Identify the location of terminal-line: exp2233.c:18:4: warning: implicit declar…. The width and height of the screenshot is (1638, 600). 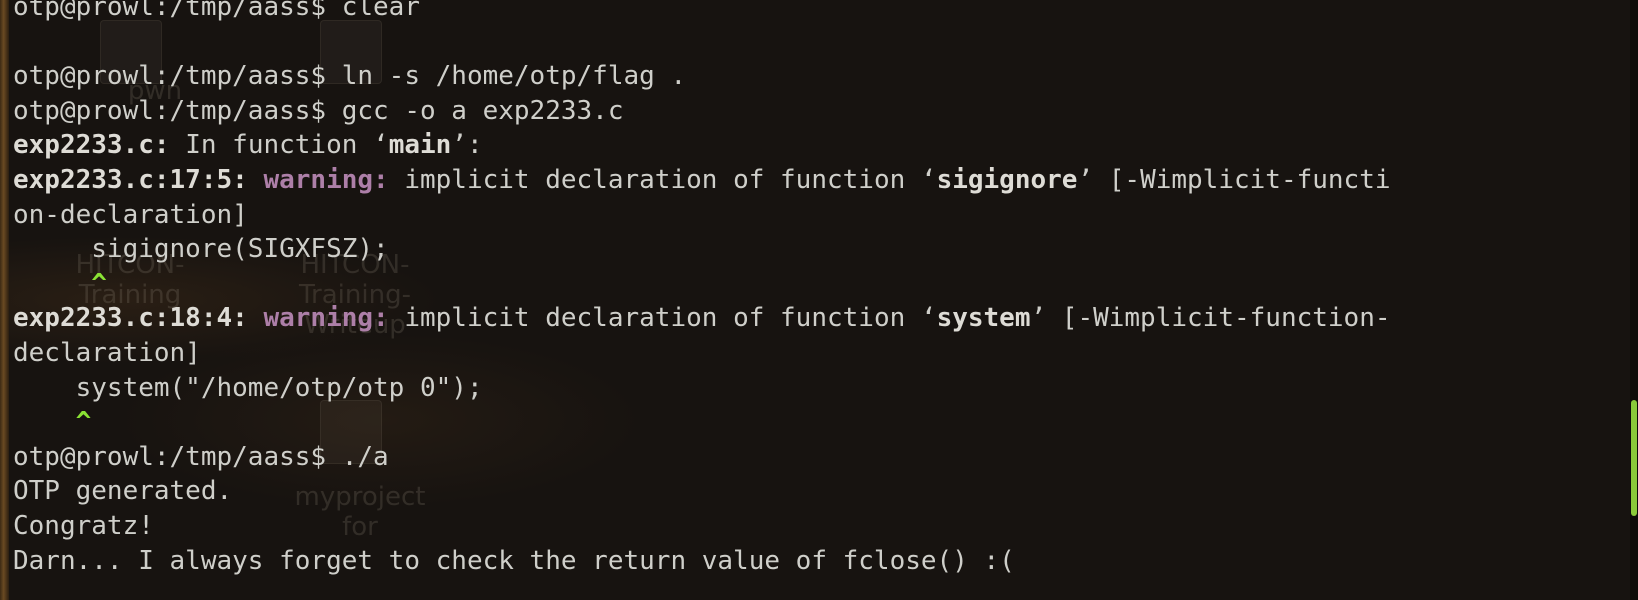
(819, 318).